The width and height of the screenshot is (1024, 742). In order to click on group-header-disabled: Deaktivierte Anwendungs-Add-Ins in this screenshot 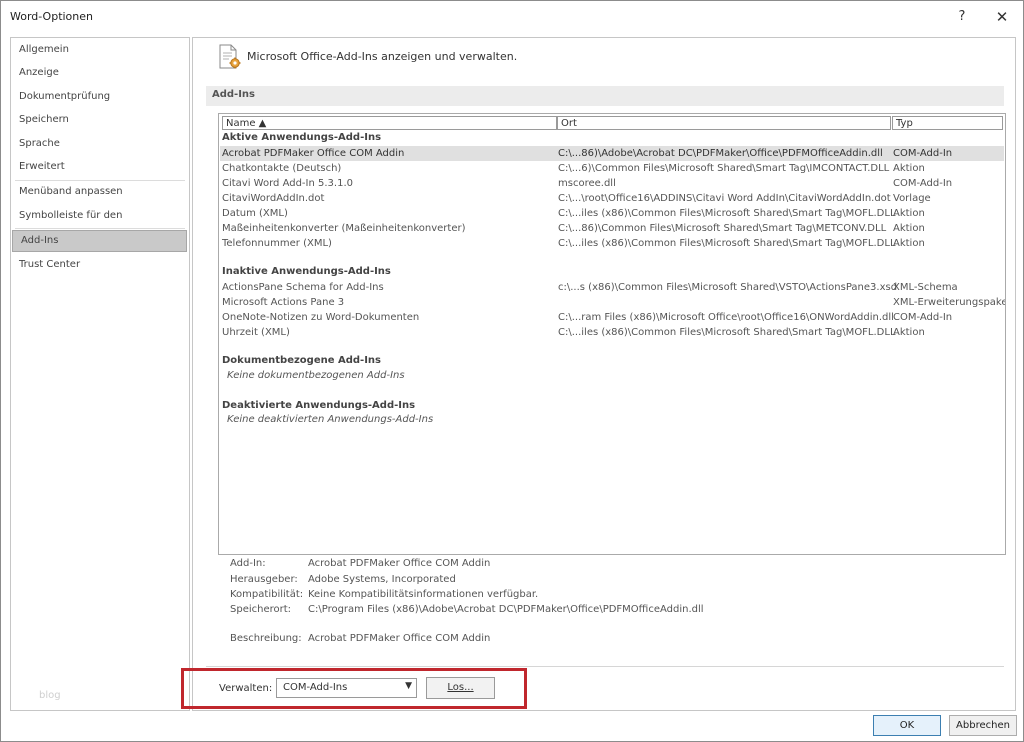, I will do `click(319, 405)`.